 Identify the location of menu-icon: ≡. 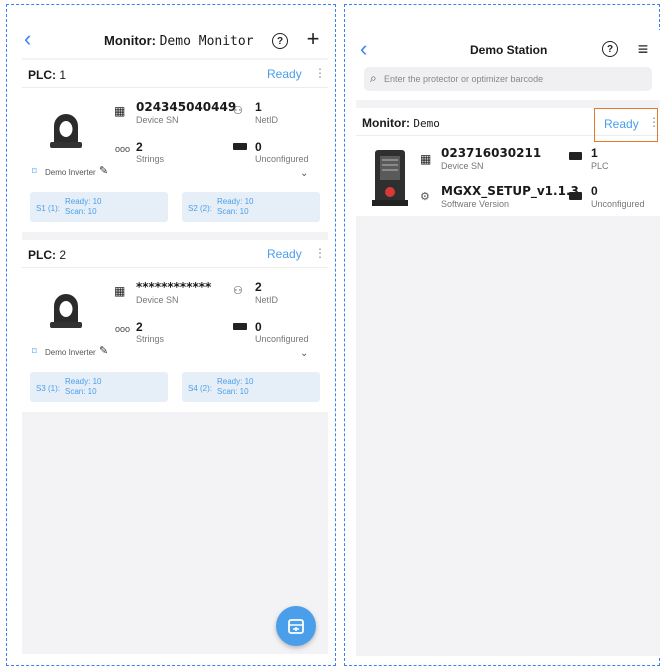
(643, 49).